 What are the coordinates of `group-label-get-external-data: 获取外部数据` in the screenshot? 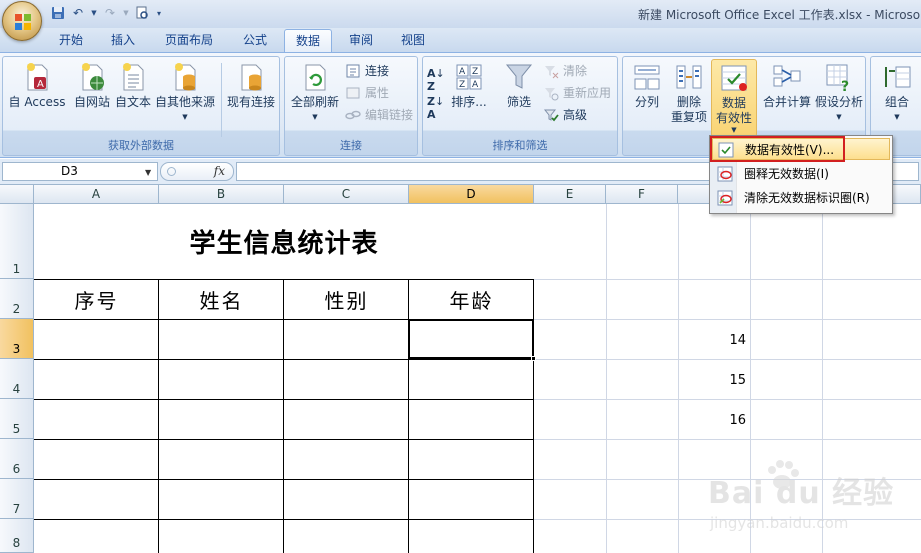 It's located at (141, 145).